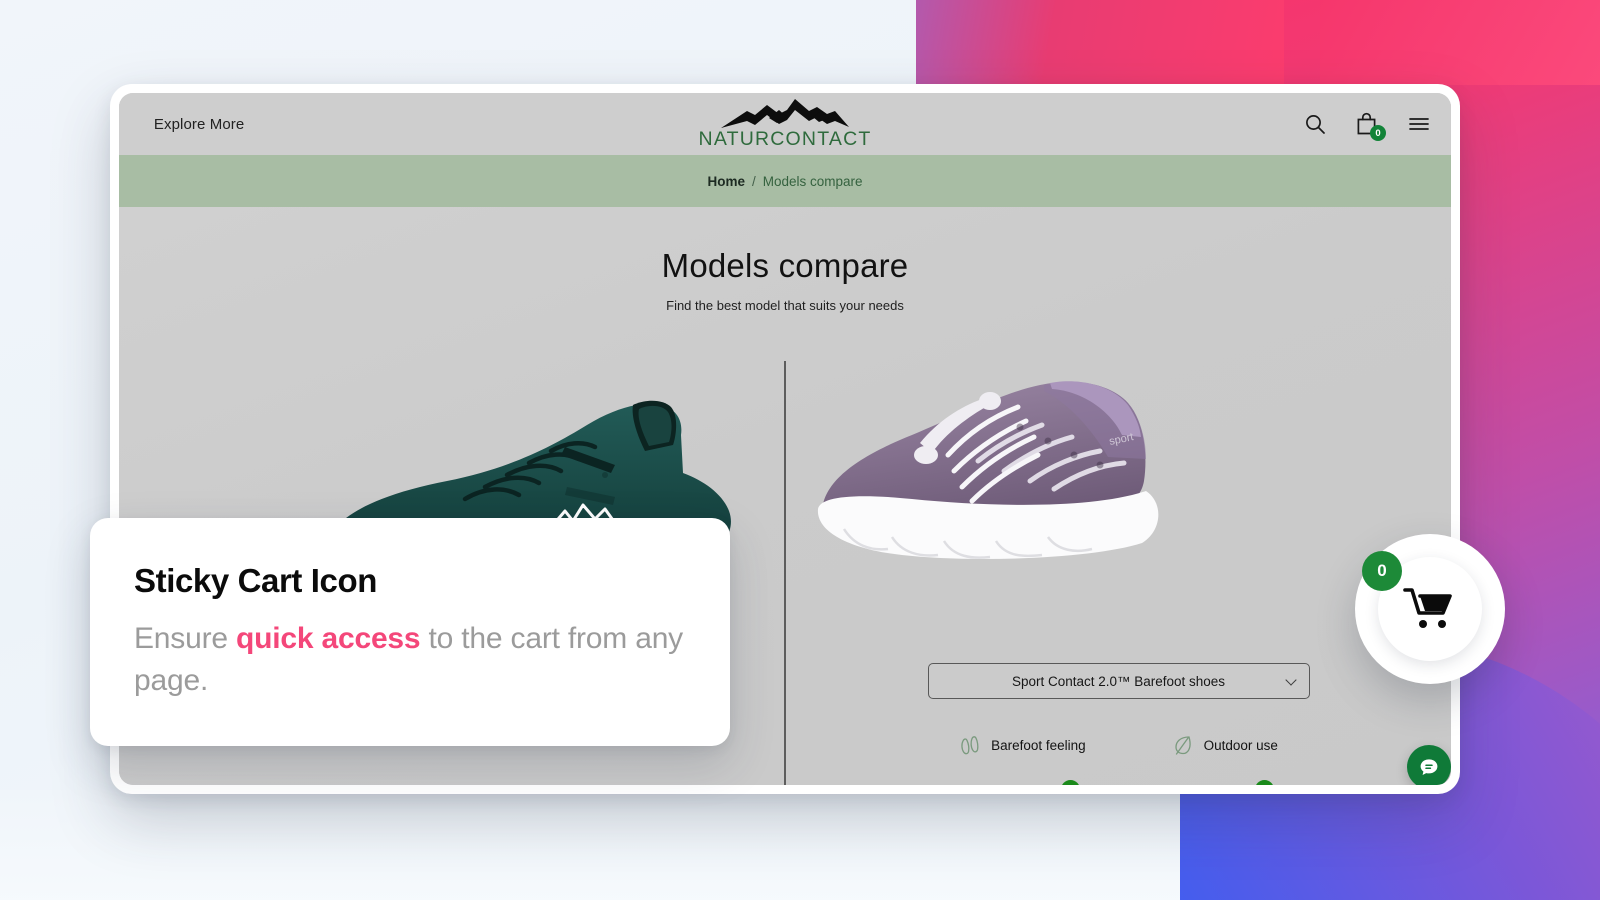 The image size is (1600, 900). Describe the element at coordinates (1100, 44) in the screenshot. I see `pink-gradient-block-left` at that location.